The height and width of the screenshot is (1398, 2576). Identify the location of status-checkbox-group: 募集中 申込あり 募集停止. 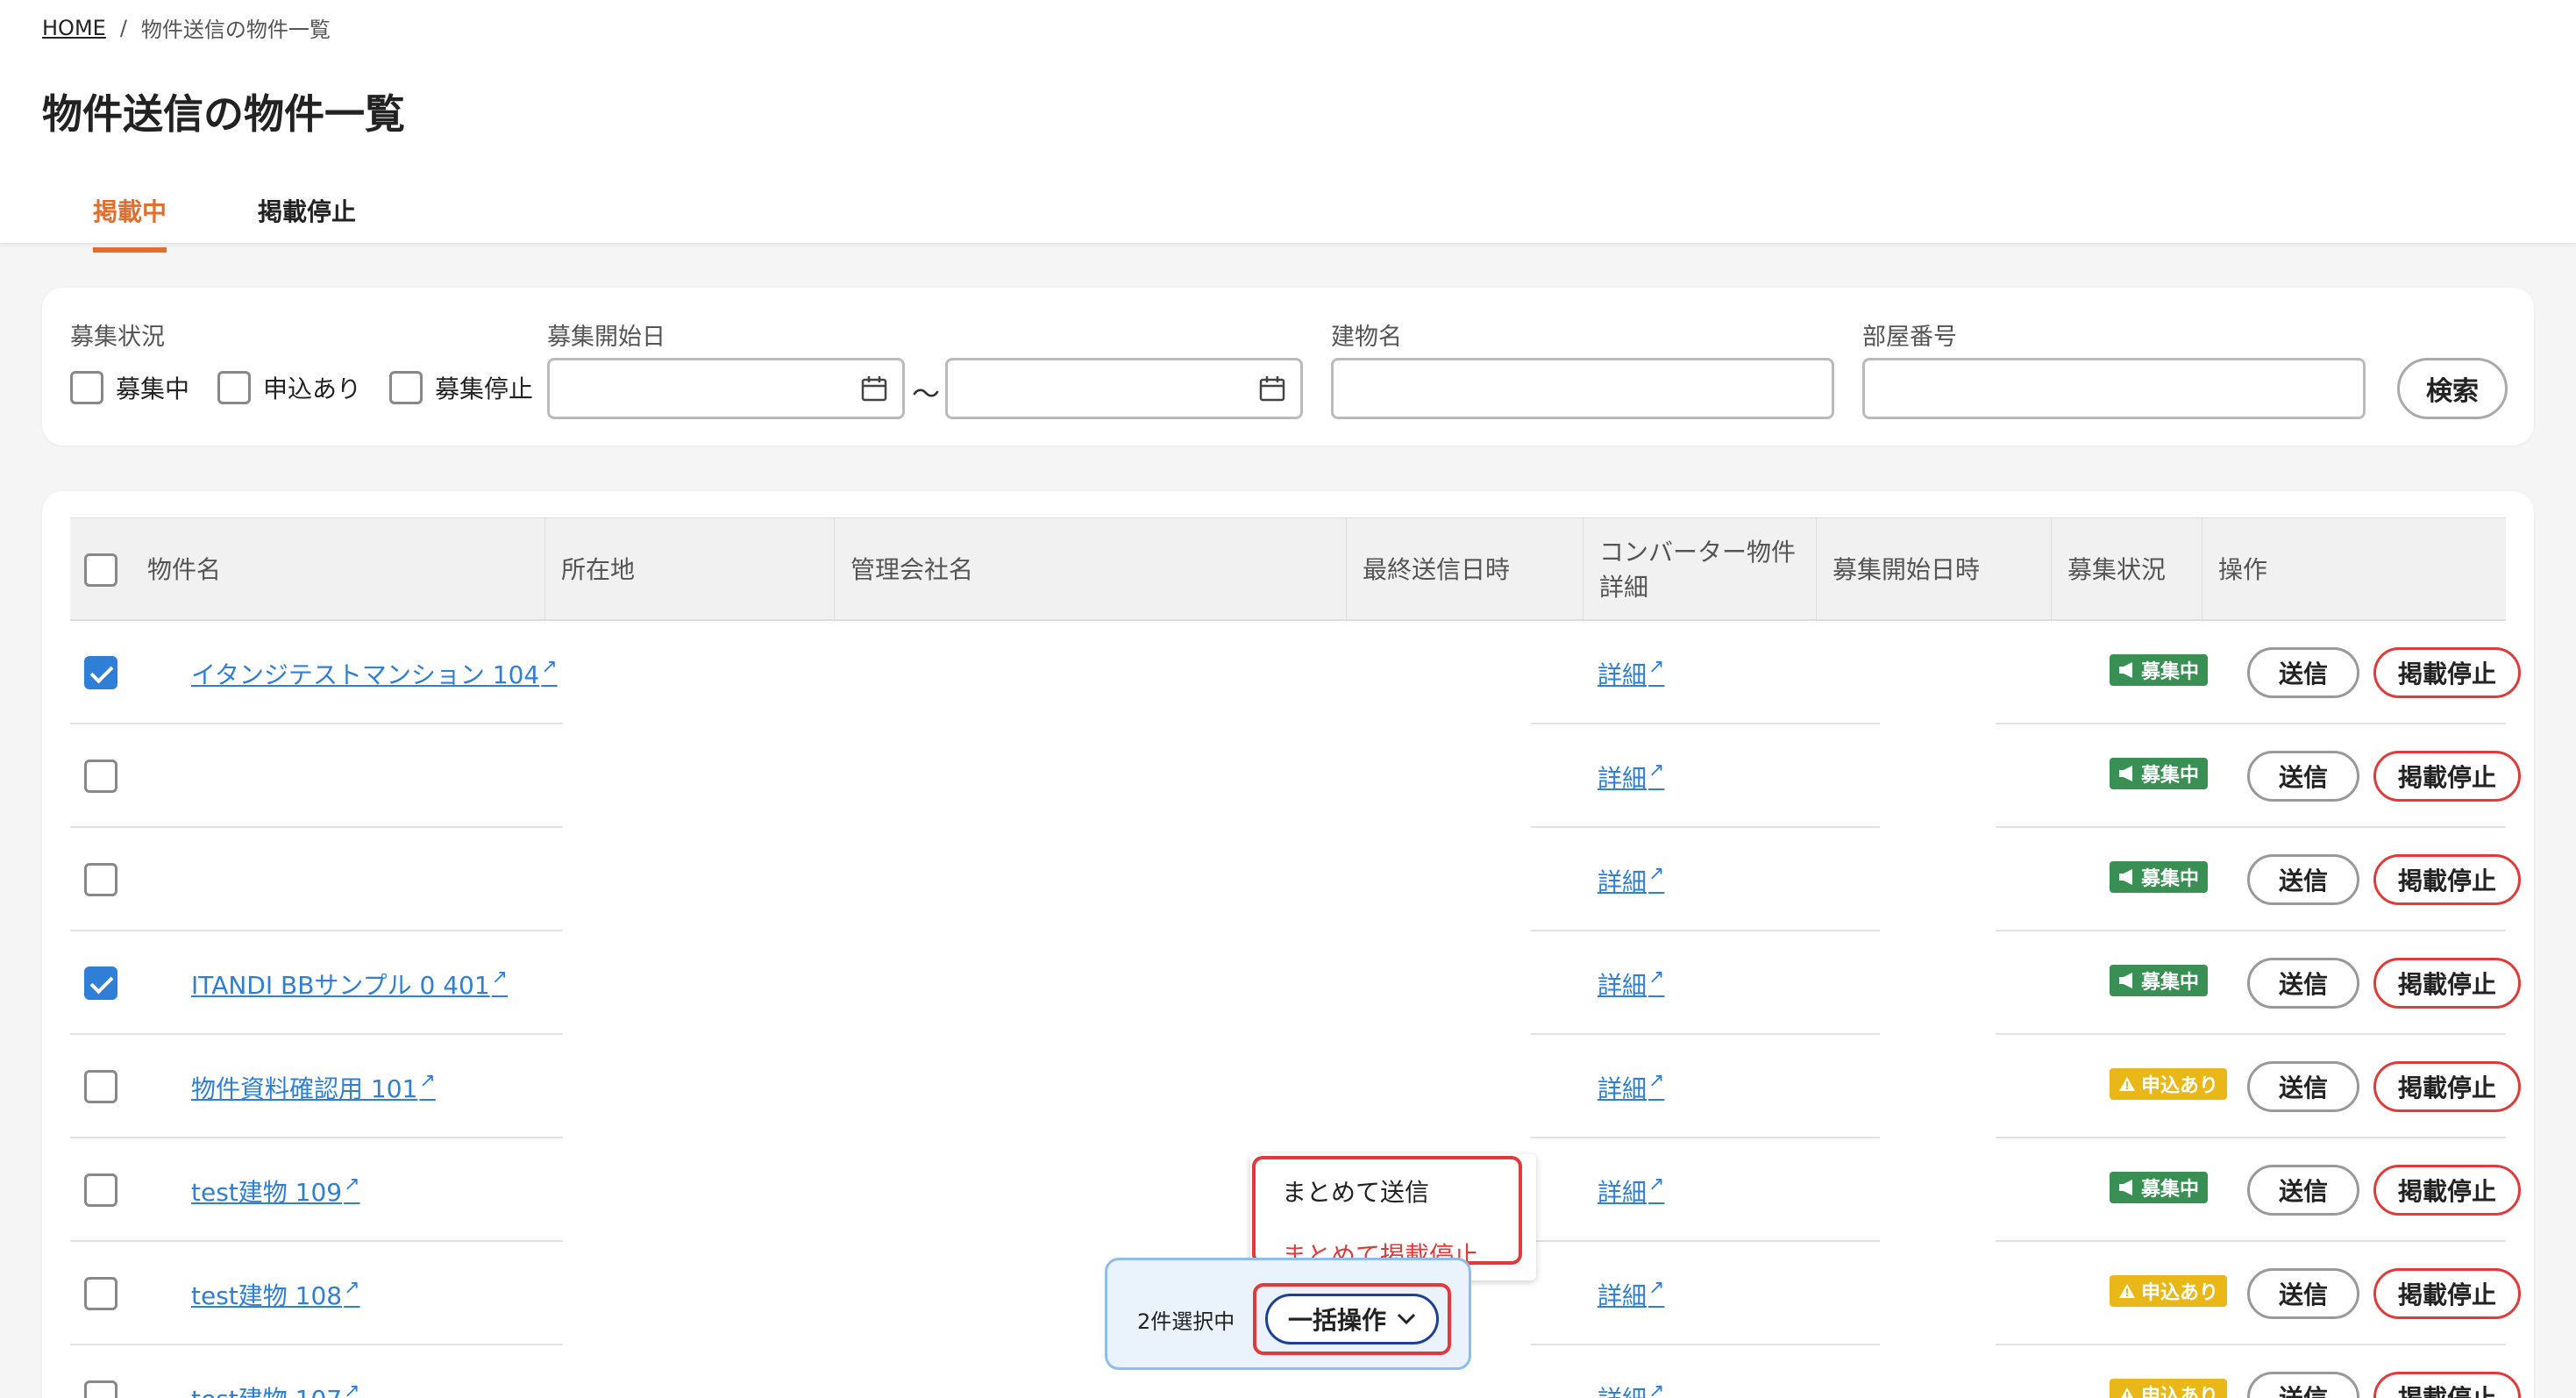
(309, 388).